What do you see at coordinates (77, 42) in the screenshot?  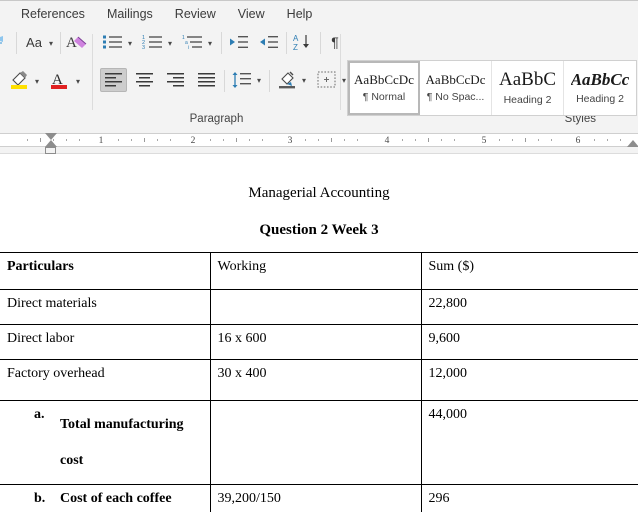 I see `clear-formatting-icon: A` at bounding box center [77, 42].